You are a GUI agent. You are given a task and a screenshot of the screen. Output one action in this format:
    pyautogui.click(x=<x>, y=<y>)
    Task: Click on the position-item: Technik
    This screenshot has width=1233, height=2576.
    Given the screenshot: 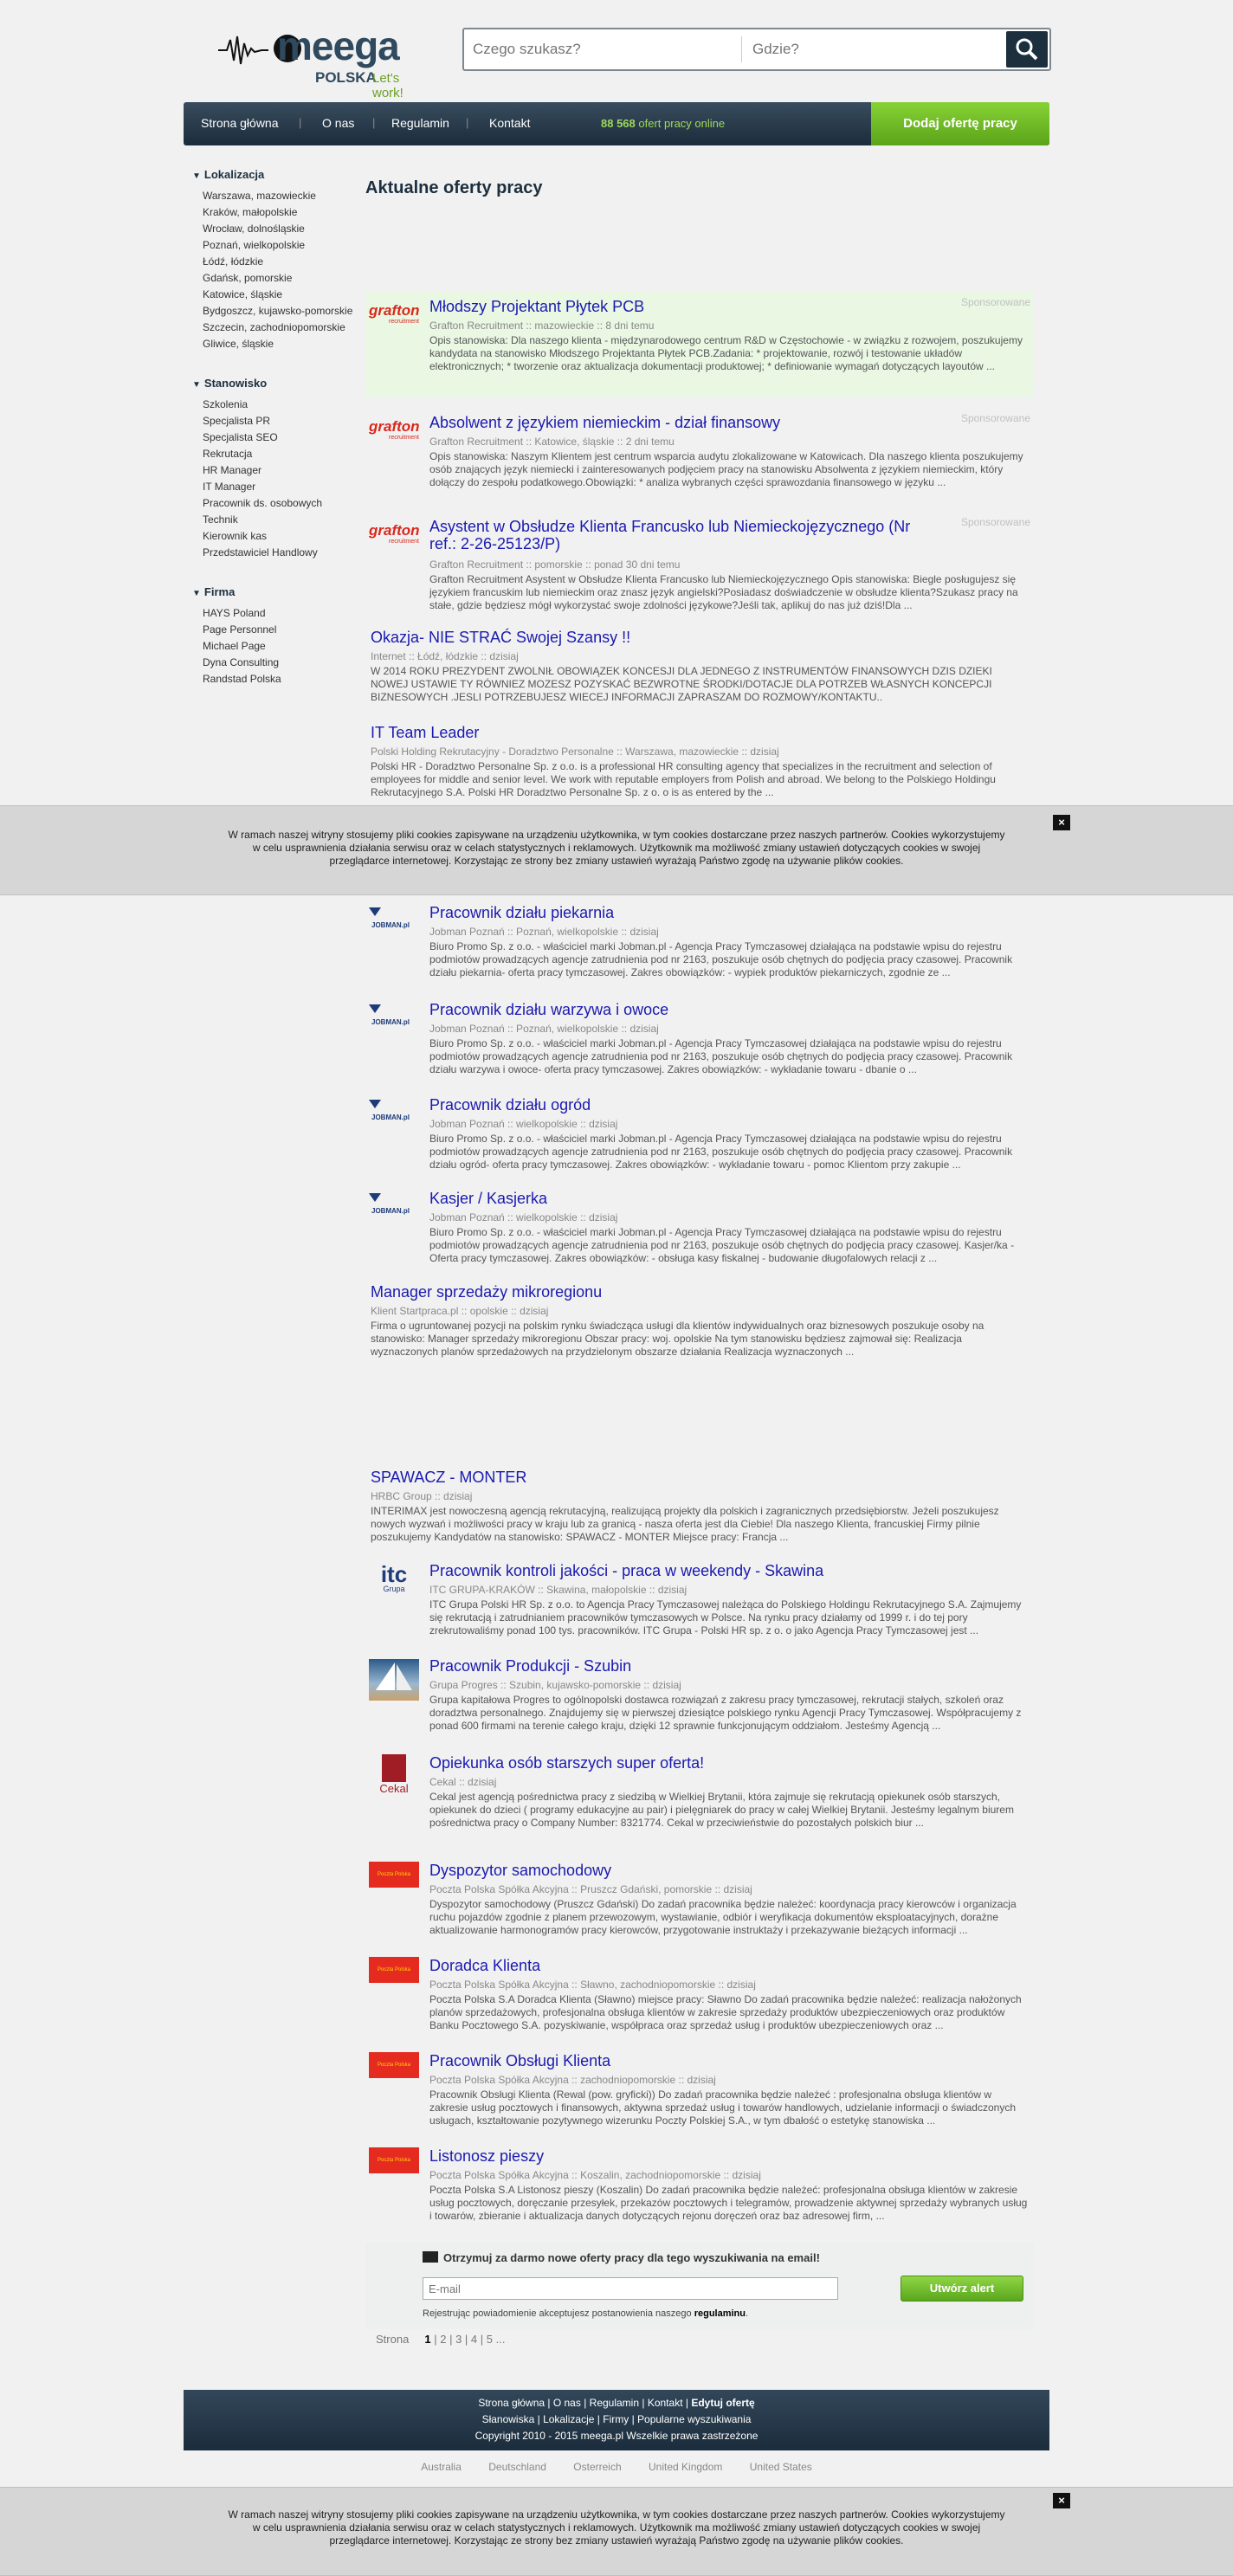 What is the action you would take?
    pyautogui.click(x=284, y=520)
    